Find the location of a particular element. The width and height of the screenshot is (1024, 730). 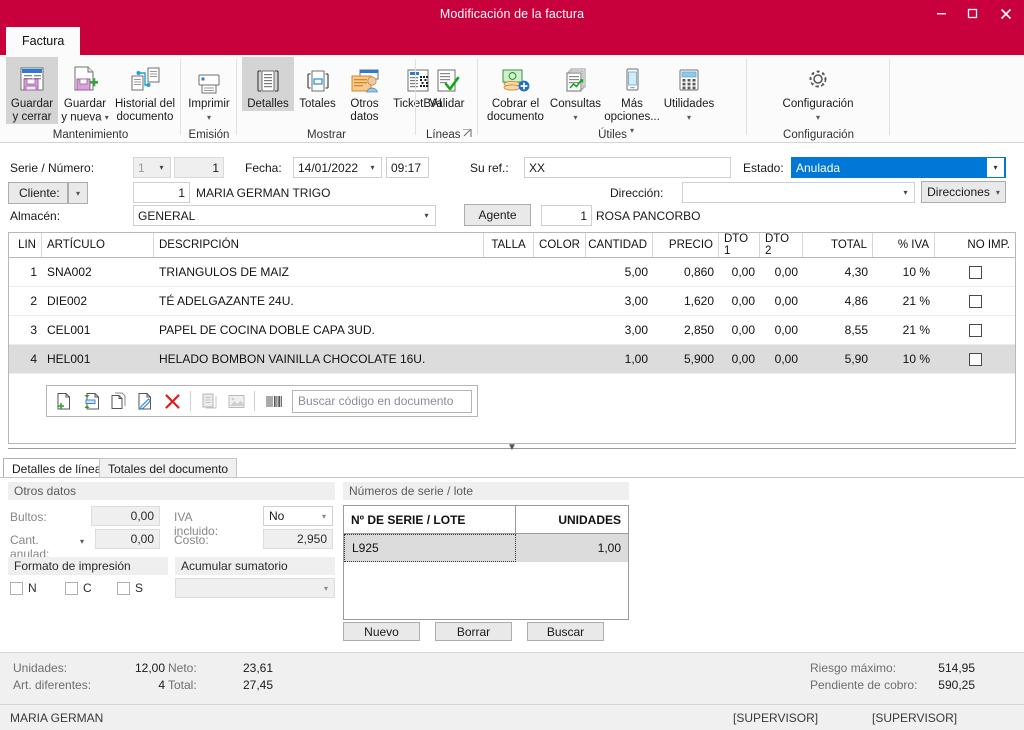

cant-anulada-input: 0,00 is located at coordinates (127, 539).